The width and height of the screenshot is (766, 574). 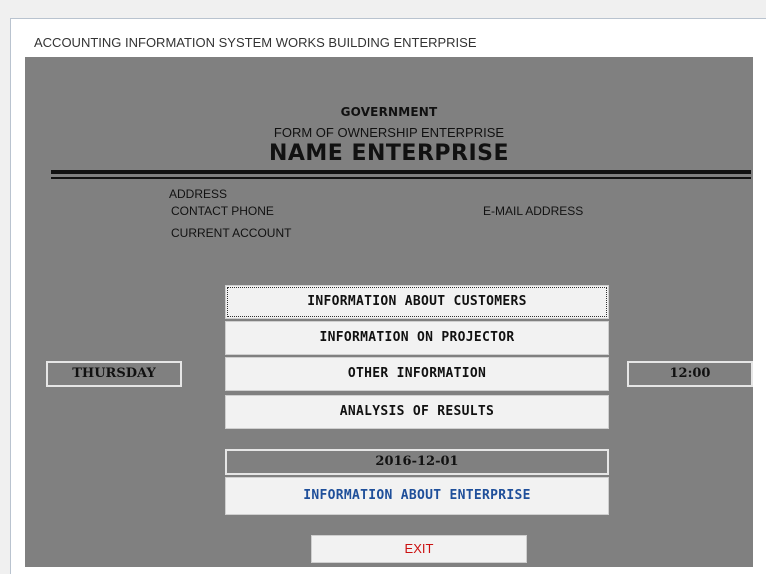 I want to click on government-heading: GOVERNMENT, so click(x=389, y=112).